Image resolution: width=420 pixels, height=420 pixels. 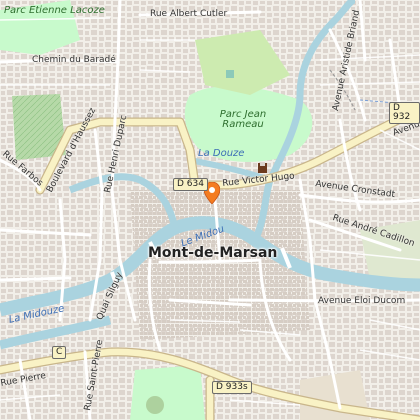 I want to click on pool-icon, so click(x=230, y=74).